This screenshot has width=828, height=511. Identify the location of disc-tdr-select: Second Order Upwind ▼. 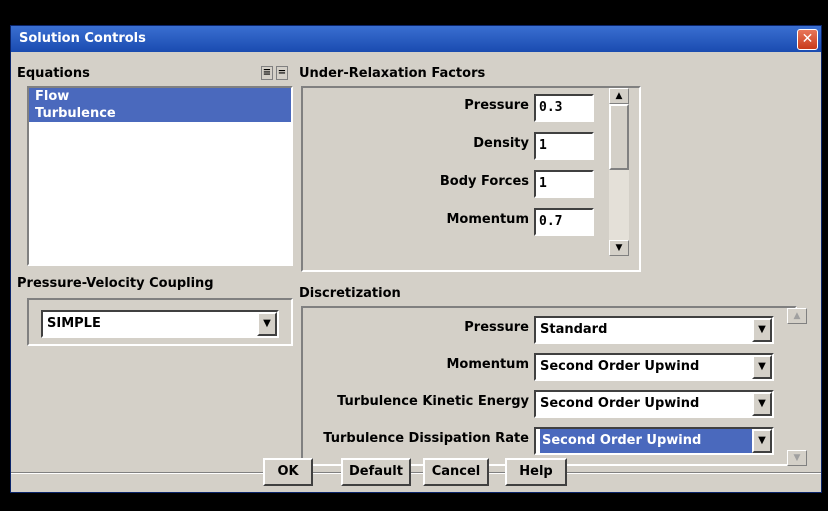
(654, 441).